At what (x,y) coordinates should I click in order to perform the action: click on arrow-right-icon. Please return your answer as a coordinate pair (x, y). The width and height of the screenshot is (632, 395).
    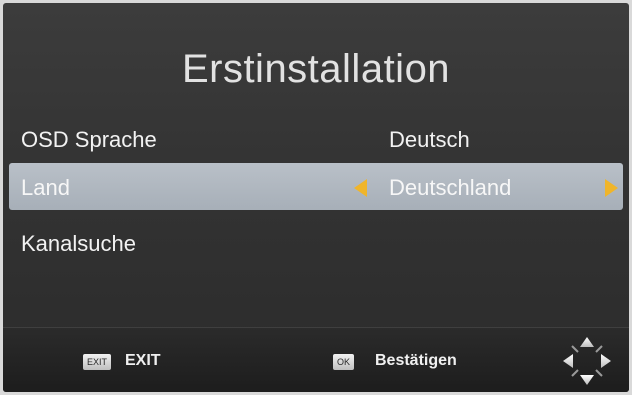
    Looking at the image, I should click on (611, 188).